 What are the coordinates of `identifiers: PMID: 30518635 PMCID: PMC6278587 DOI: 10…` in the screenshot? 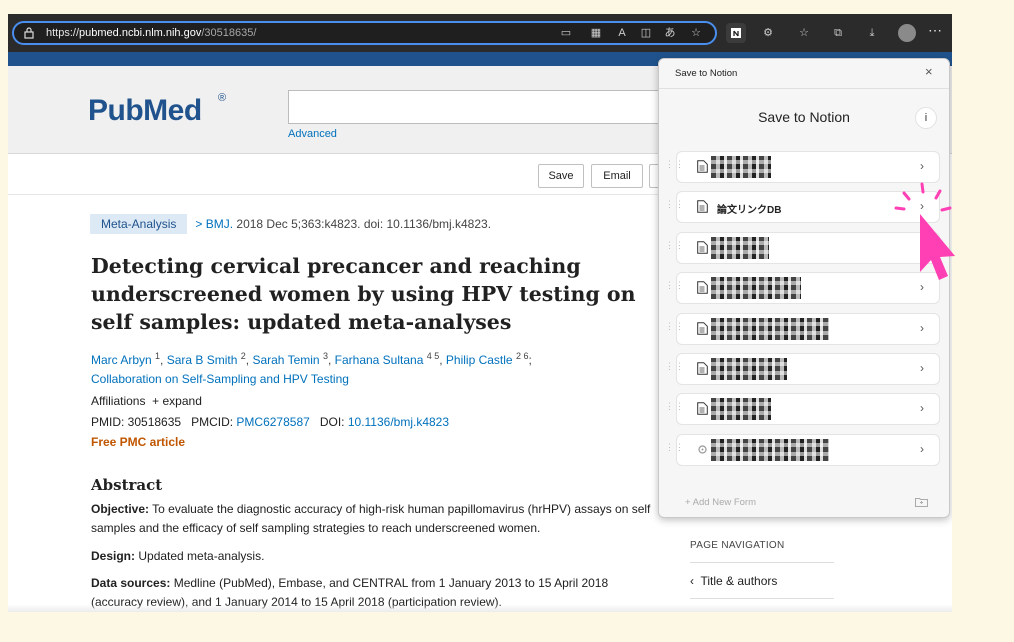 It's located at (270, 422).